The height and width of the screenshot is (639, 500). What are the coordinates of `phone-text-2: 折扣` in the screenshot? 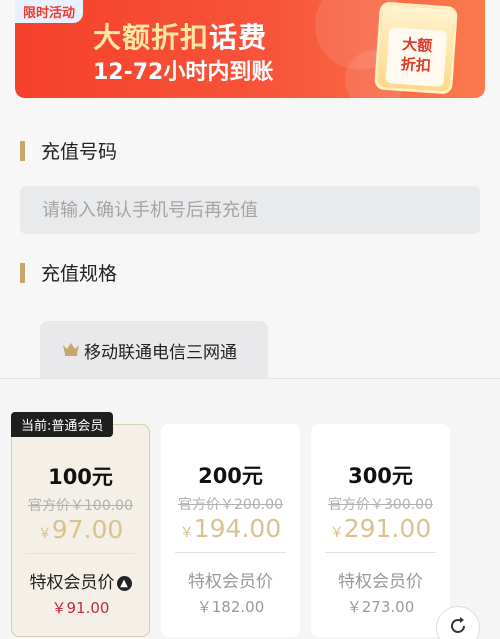 It's located at (416, 65).